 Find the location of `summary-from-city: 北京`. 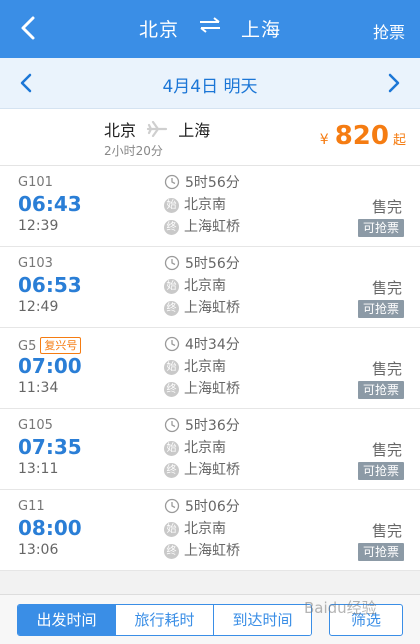

summary-from-city: 北京 is located at coordinates (120, 130).